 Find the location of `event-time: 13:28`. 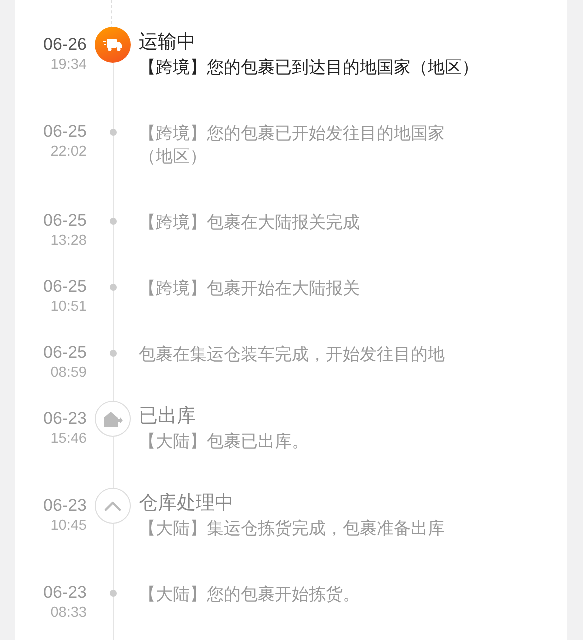

event-time: 13:28 is located at coordinates (68, 241).